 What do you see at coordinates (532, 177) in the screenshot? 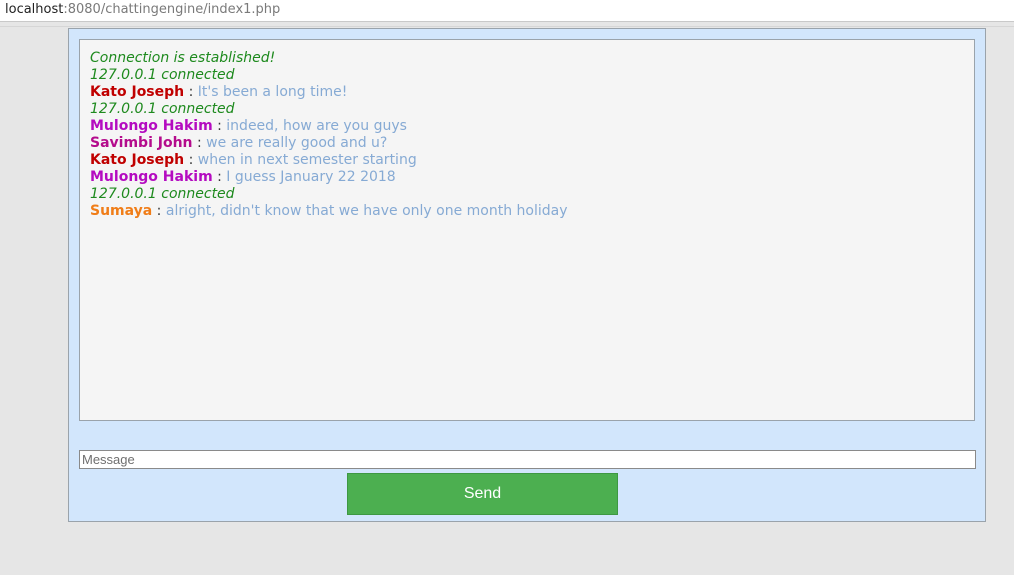
I see `chat-message: Mulongo Hakim : I guess January 22 2018` at bounding box center [532, 177].